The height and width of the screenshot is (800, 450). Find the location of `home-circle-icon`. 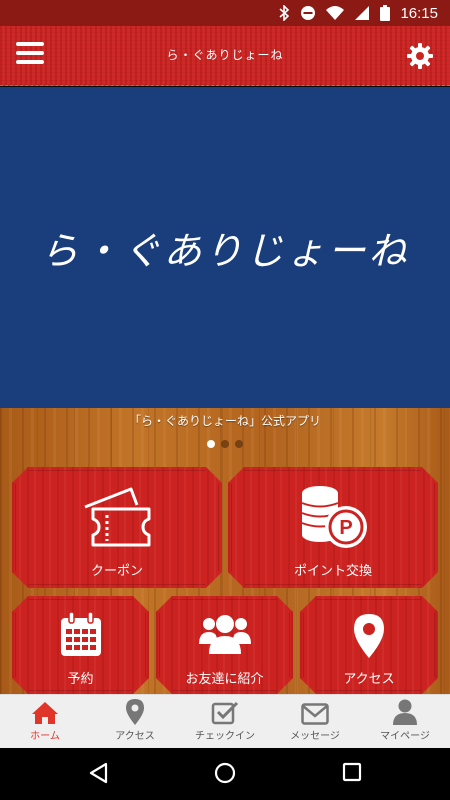

home-circle-icon is located at coordinates (225, 773).